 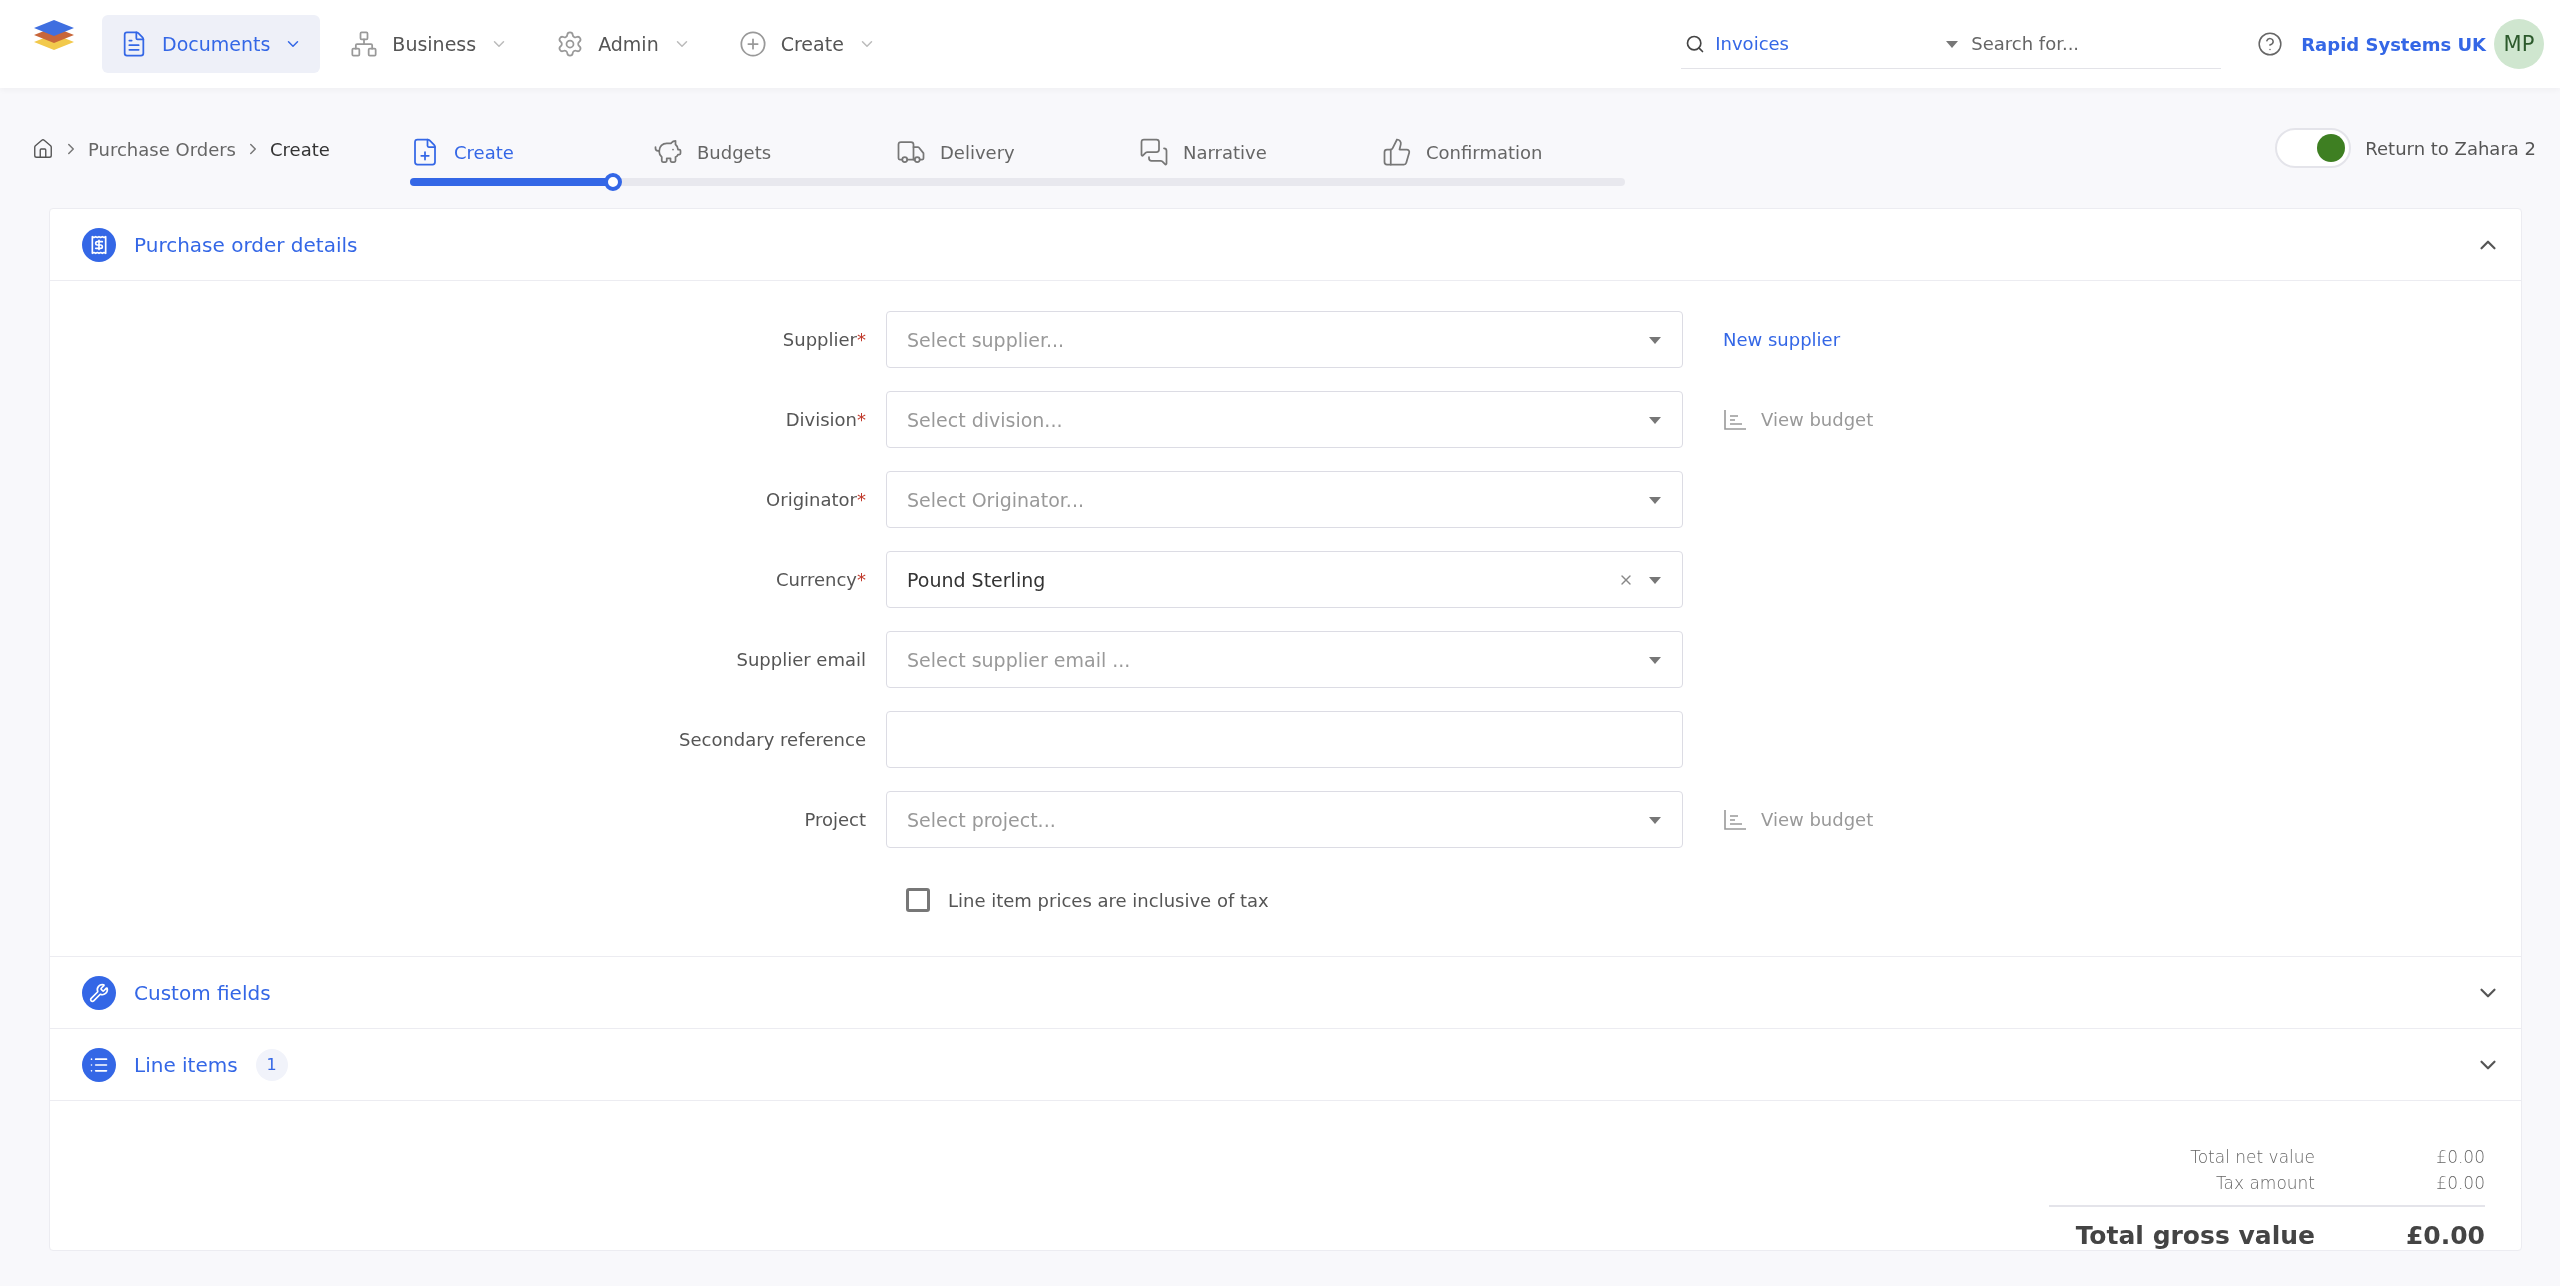 I want to click on breadcrumb-link: Purchase Orders, so click(x=162, y=149).